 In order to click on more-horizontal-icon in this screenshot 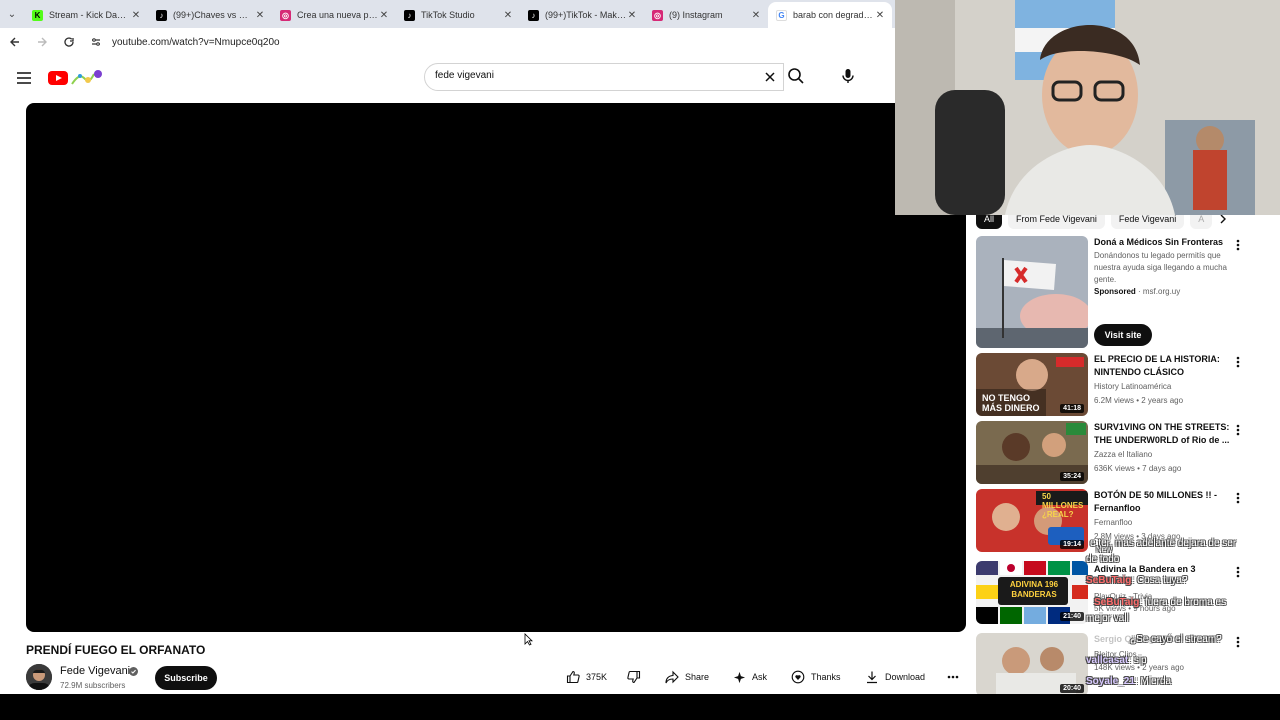, I will do `click(953, 677)`.